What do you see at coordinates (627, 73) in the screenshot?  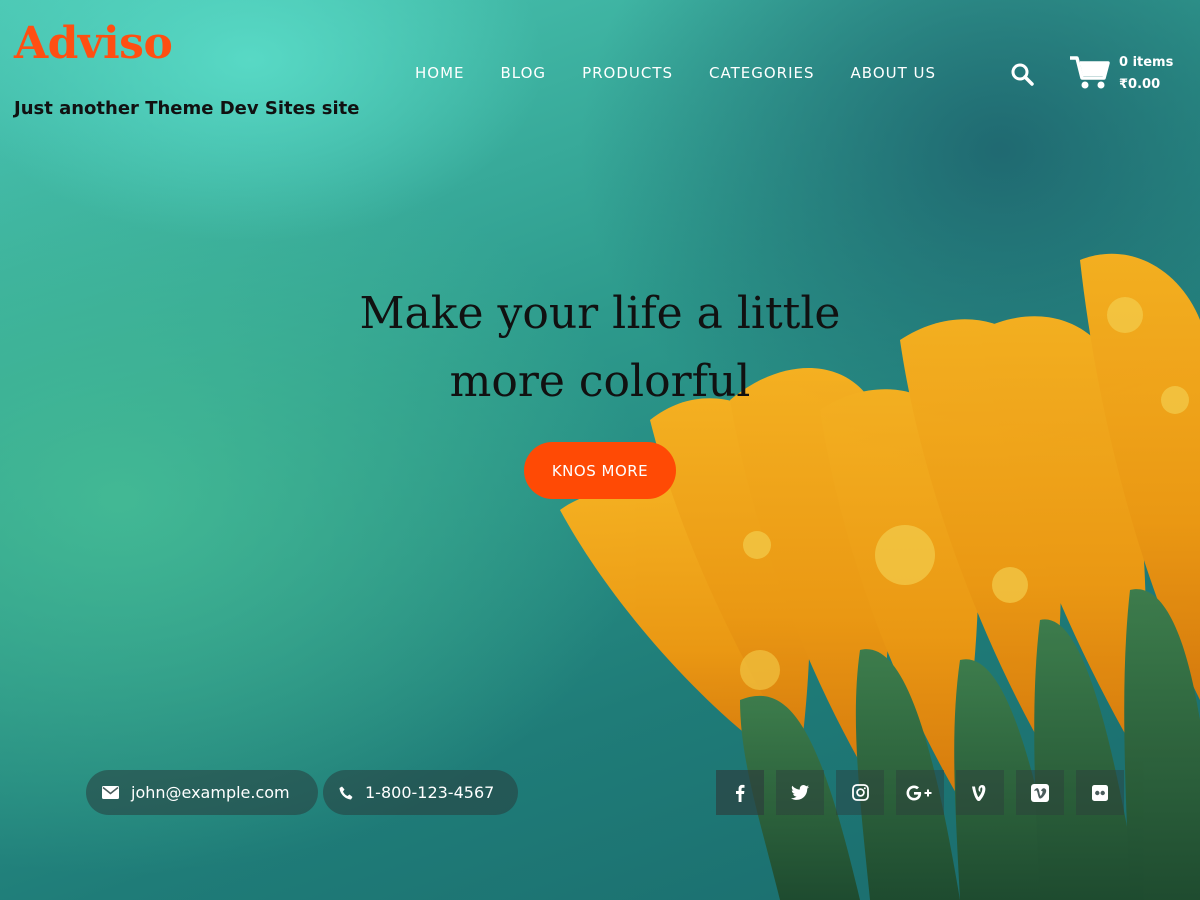 I see `nav-item-products: PRODUCTS` at bounding box center [627, 73].